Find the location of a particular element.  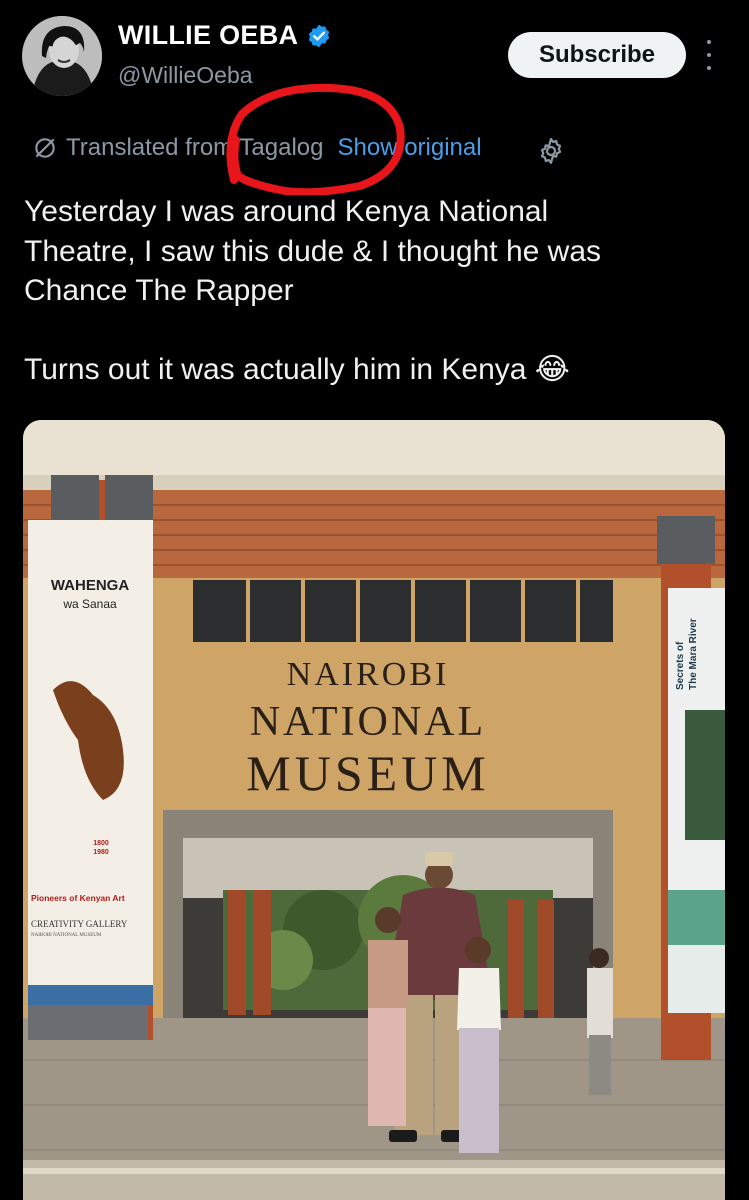

translation-label: Translated from Tagalog is located at coordinates (195, 147).